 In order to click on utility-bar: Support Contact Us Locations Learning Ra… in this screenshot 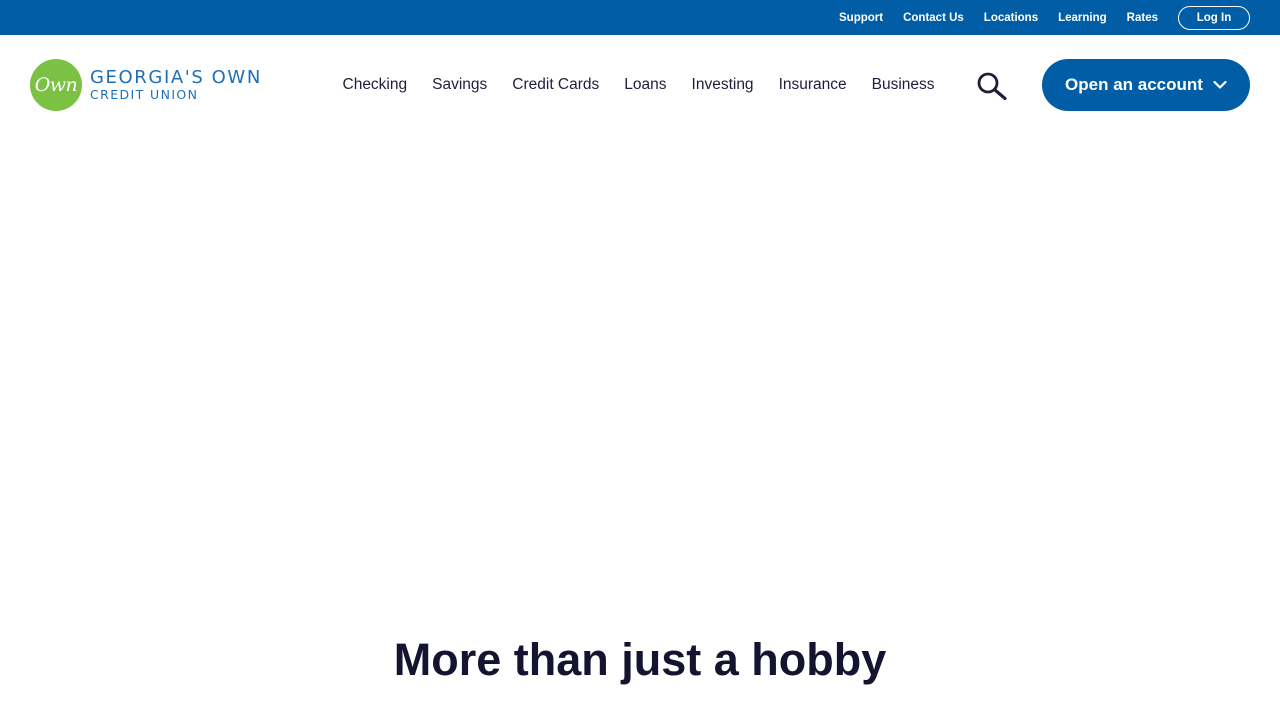, I will do `click(640, 17)`.